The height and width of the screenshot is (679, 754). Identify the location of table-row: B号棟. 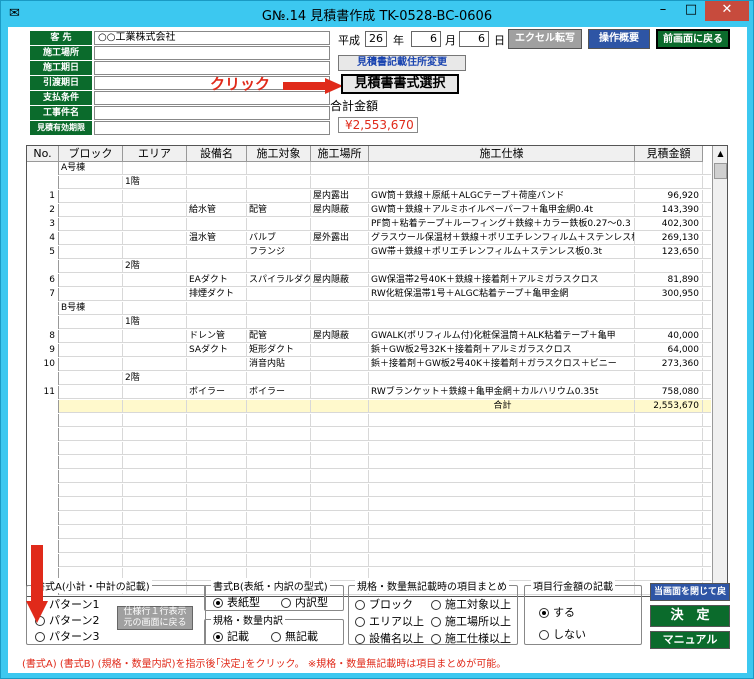
(369, 308).